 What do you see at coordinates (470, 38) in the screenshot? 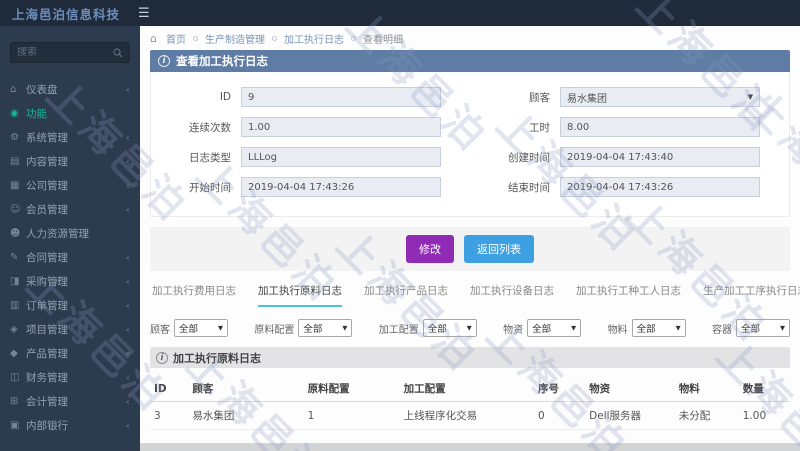
I see `breadcrumb: ⌂ 首页 生产制造管理 加工执行日志 查看明细` at bounding box center [470, 38].